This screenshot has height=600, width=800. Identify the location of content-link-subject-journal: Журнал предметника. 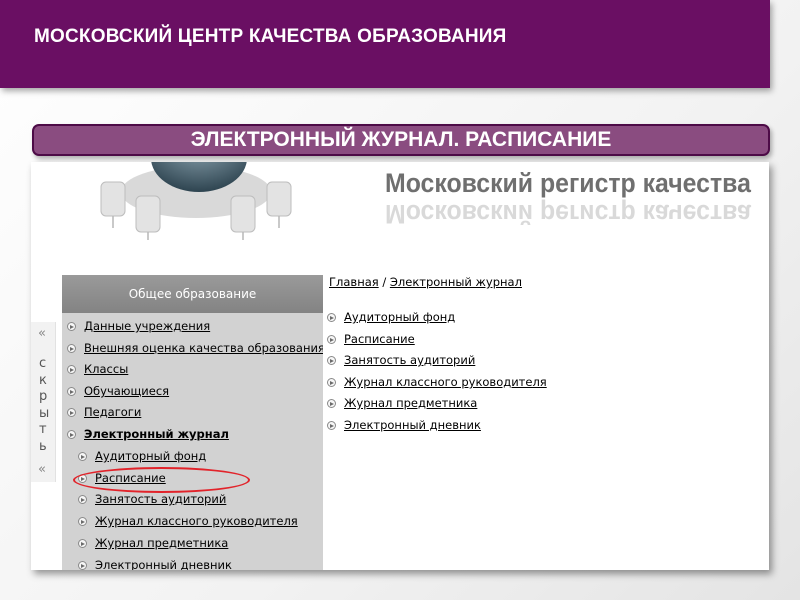
(402, 403).